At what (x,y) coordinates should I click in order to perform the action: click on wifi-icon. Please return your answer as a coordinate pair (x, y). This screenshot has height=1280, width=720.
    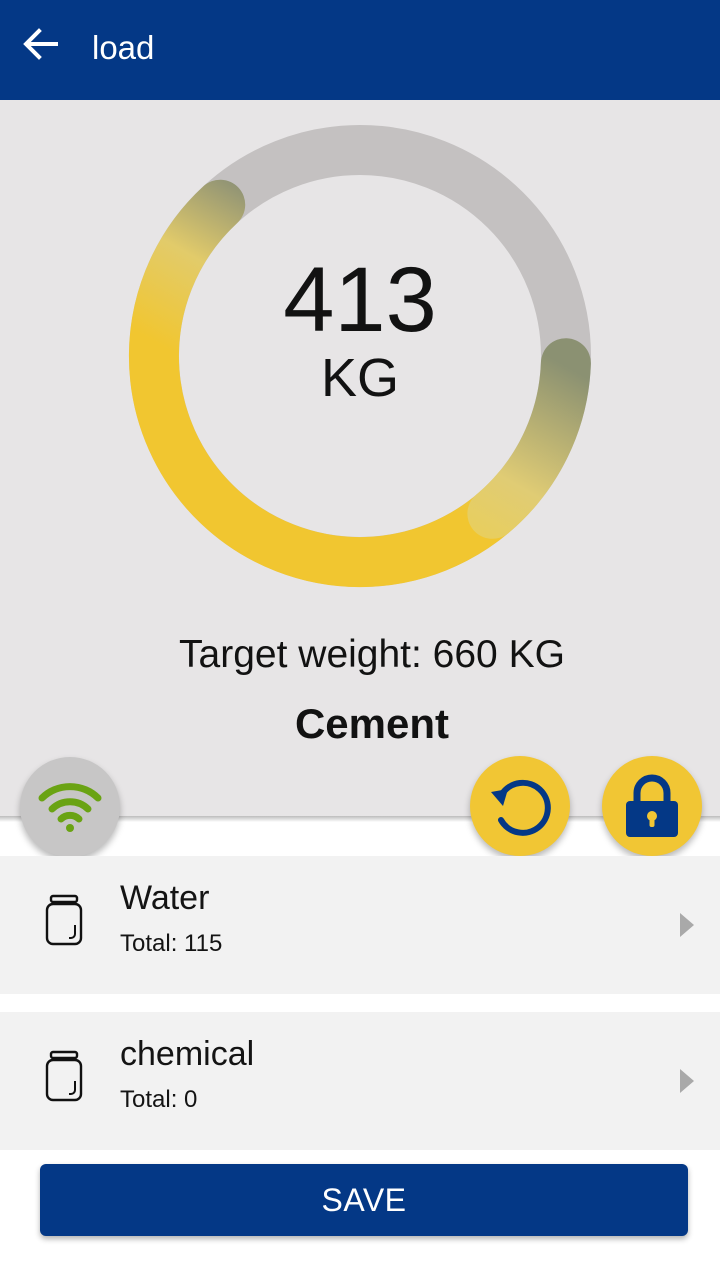
    Looking at the image, I should click on (70, 807).